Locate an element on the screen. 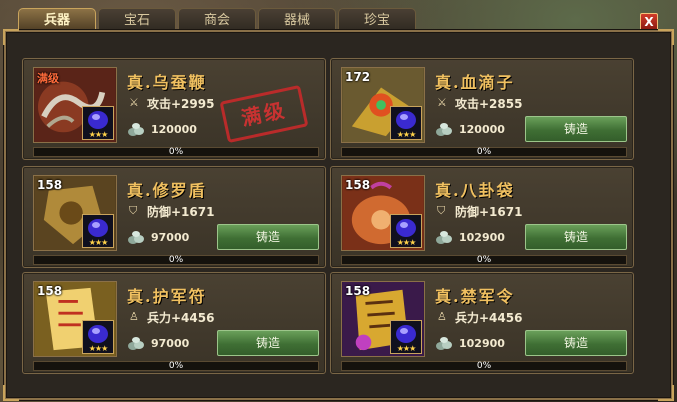  item-stat: 攻击+2855 is located at coordinates (489, 104).